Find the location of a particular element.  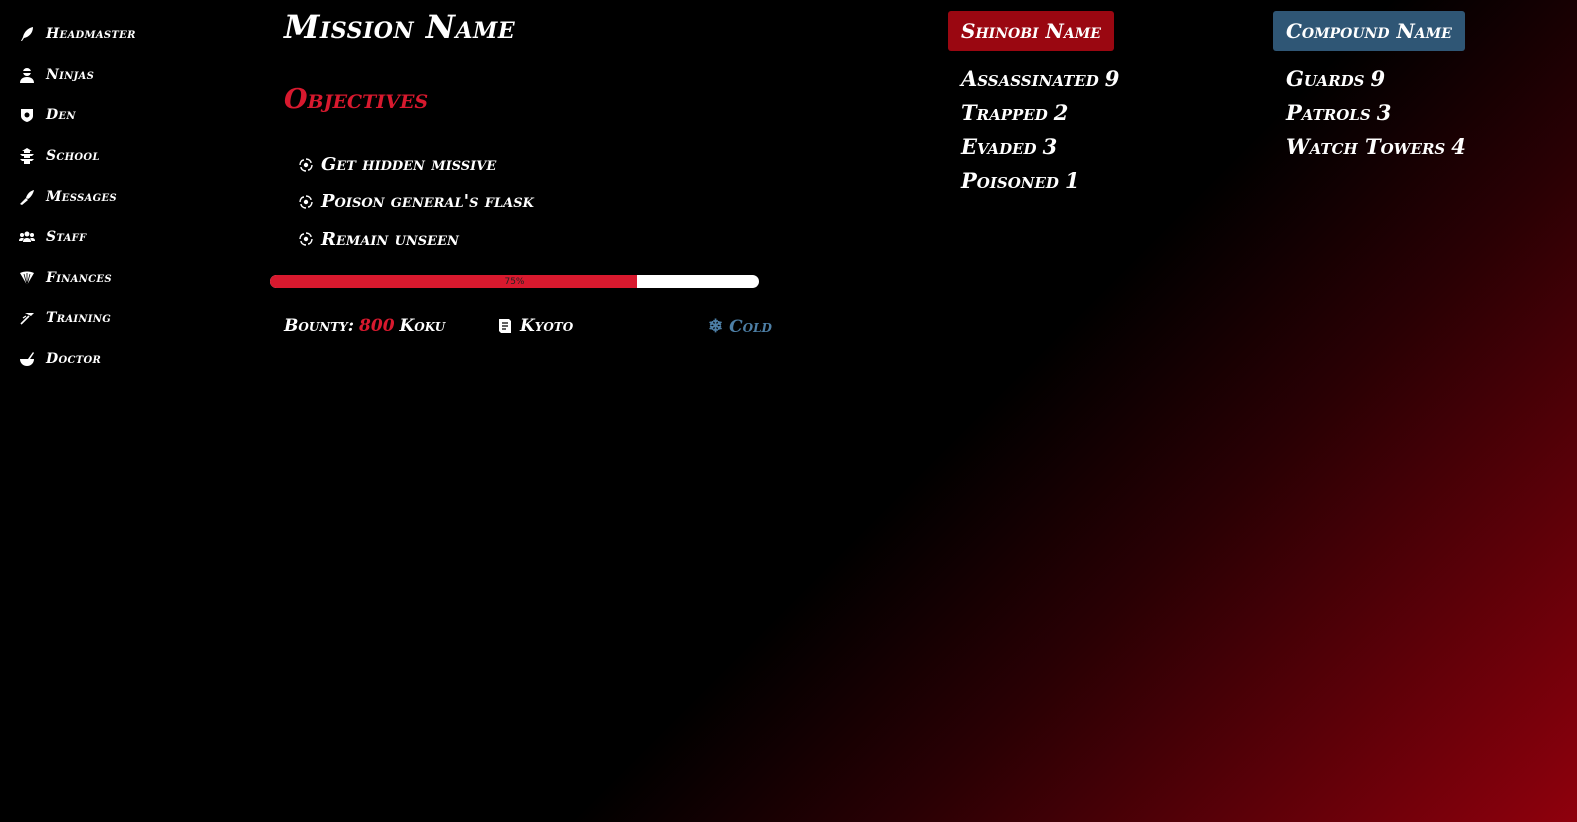

shinobi-stat-list: Assassinated 9 Trapped 2 Evaded 3 Poisoned 1 is located at coordinates (1033, 130).